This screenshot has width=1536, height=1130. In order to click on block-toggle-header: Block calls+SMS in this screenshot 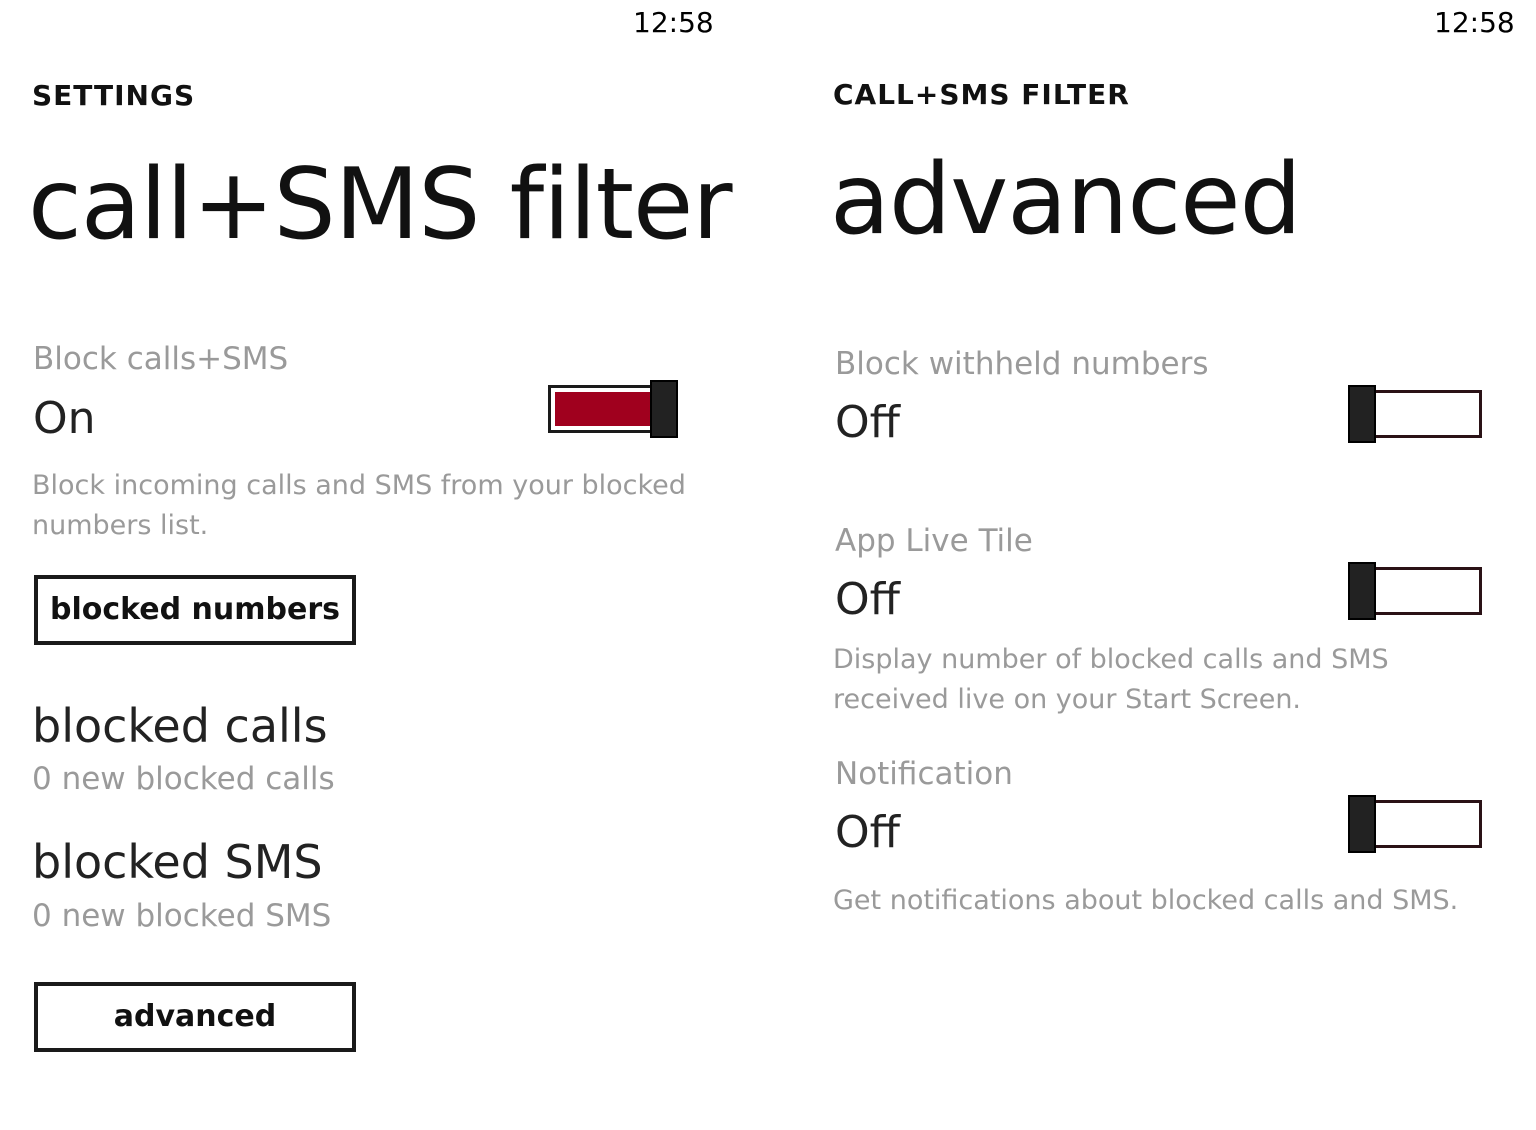, I will do `click(161, 359)`.